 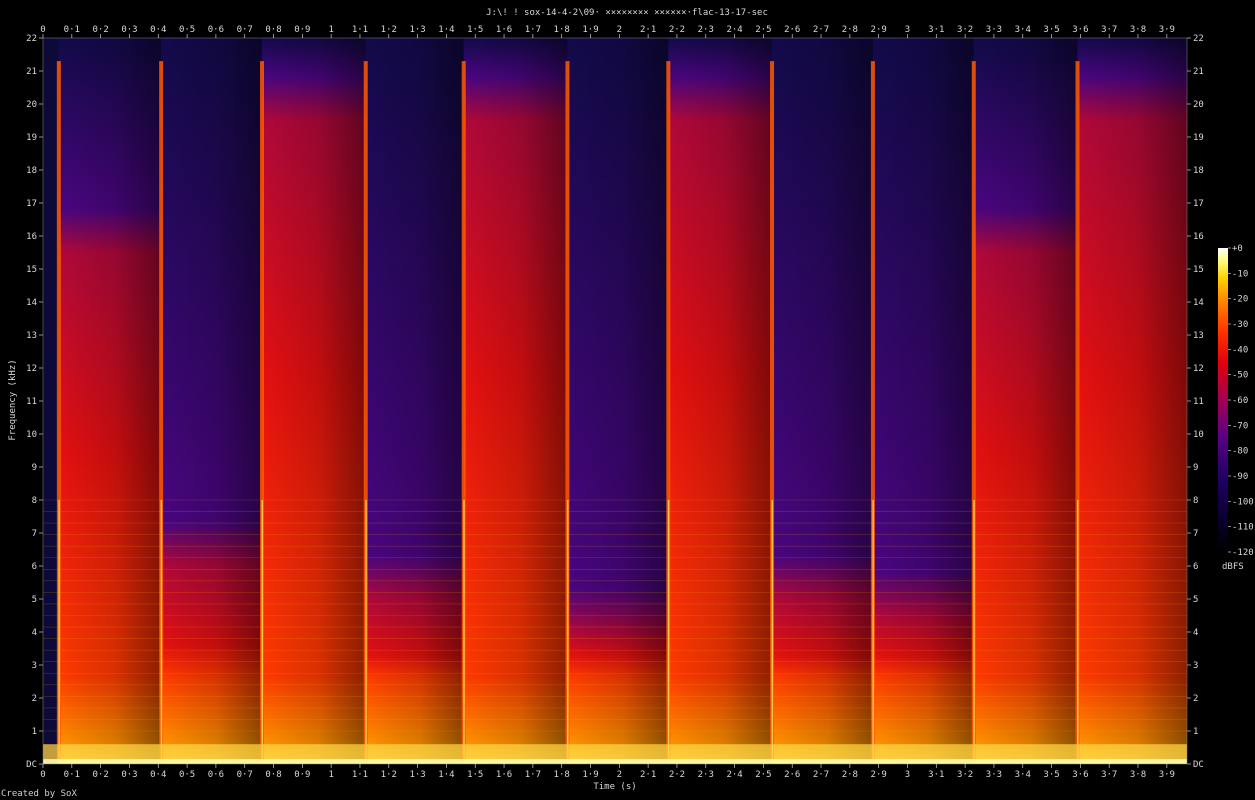 I want to click on y-tick-label: 21, so click(x=31, y=72).